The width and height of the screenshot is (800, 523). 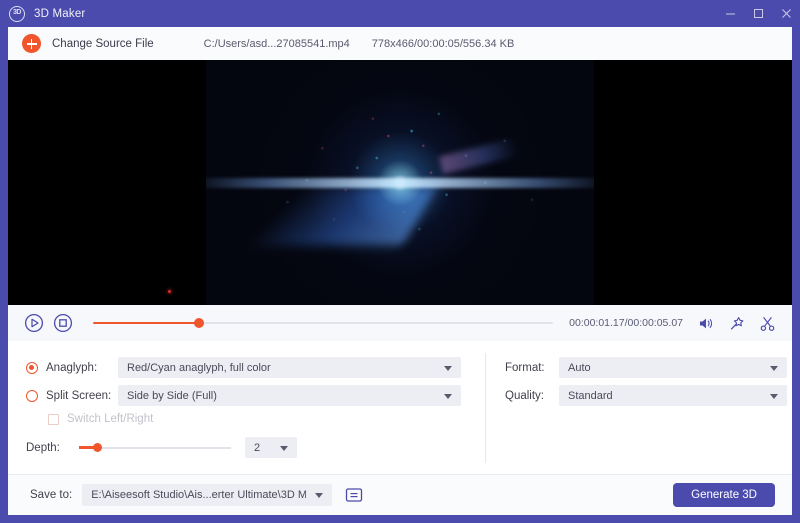 I want to click on split-screen-mode-select: Side by Side (Full), so click(x=289, y=395).